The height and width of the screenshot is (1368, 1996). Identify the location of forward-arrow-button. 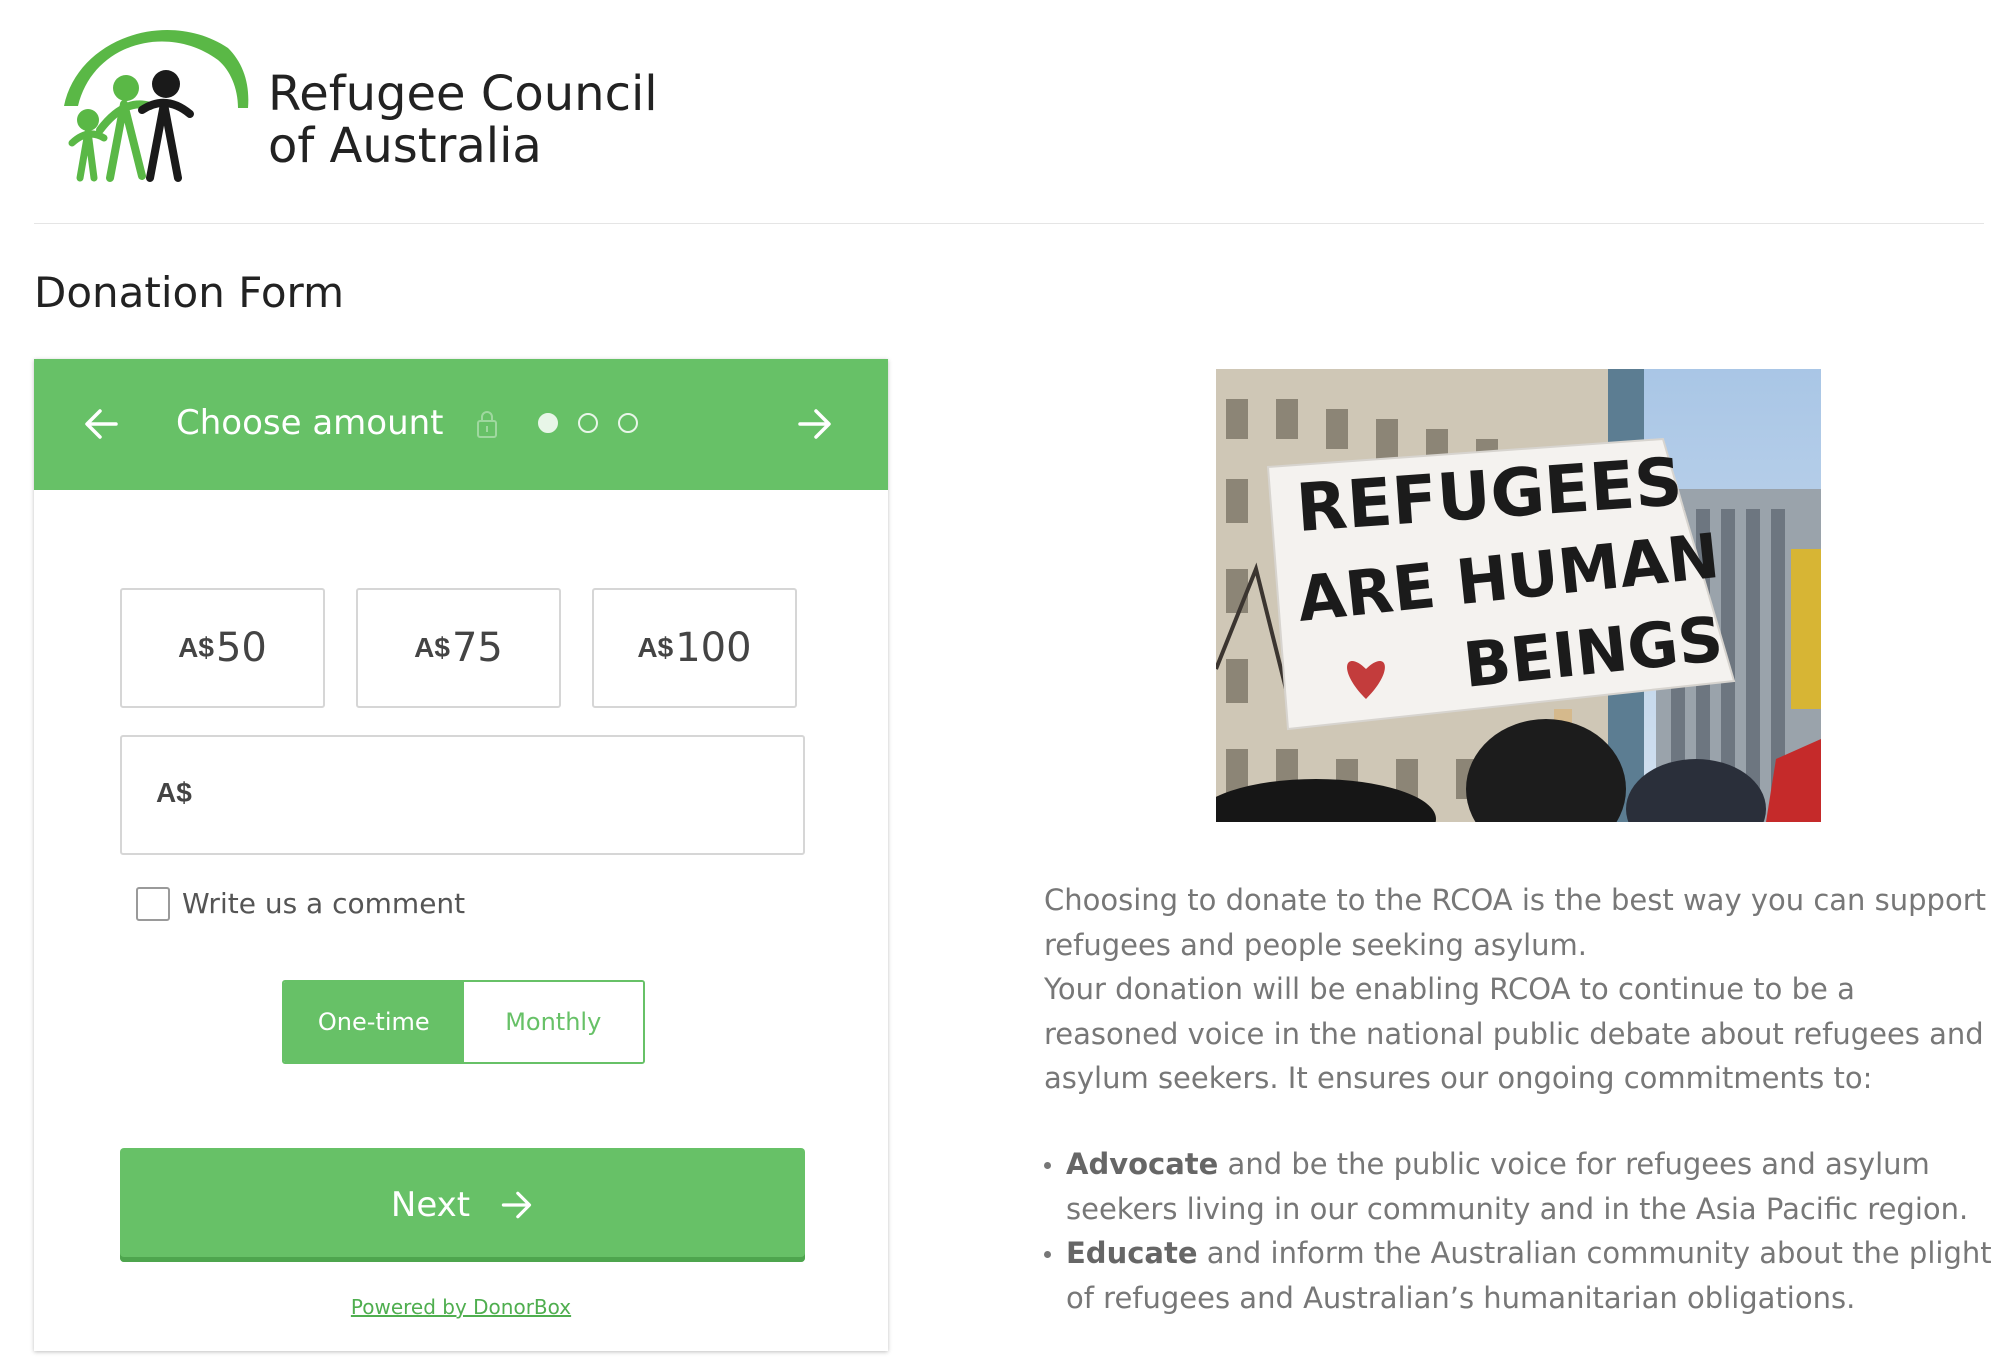
(814, 424).